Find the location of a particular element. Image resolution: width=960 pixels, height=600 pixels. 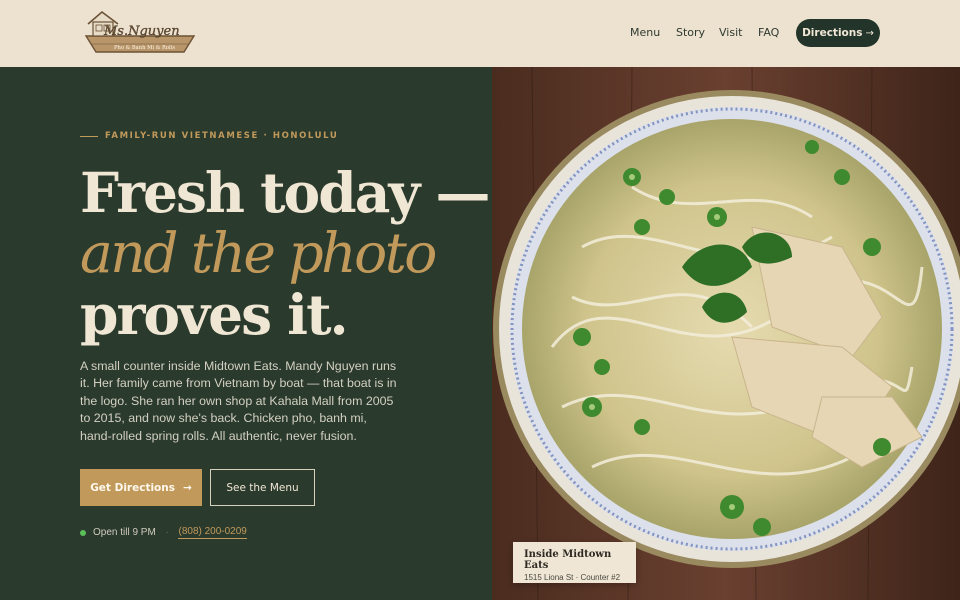

hero-eyebrow: FAMILY-RUN VIETNAMESE · HONOLULU is located at coordinates (209, 136).